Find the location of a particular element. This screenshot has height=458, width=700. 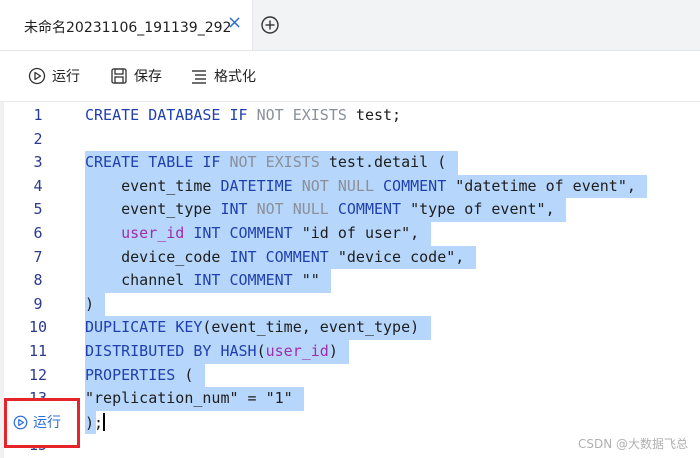

code-text: device_code INT COMMENT "device code", is located at coordinates (275, 256).